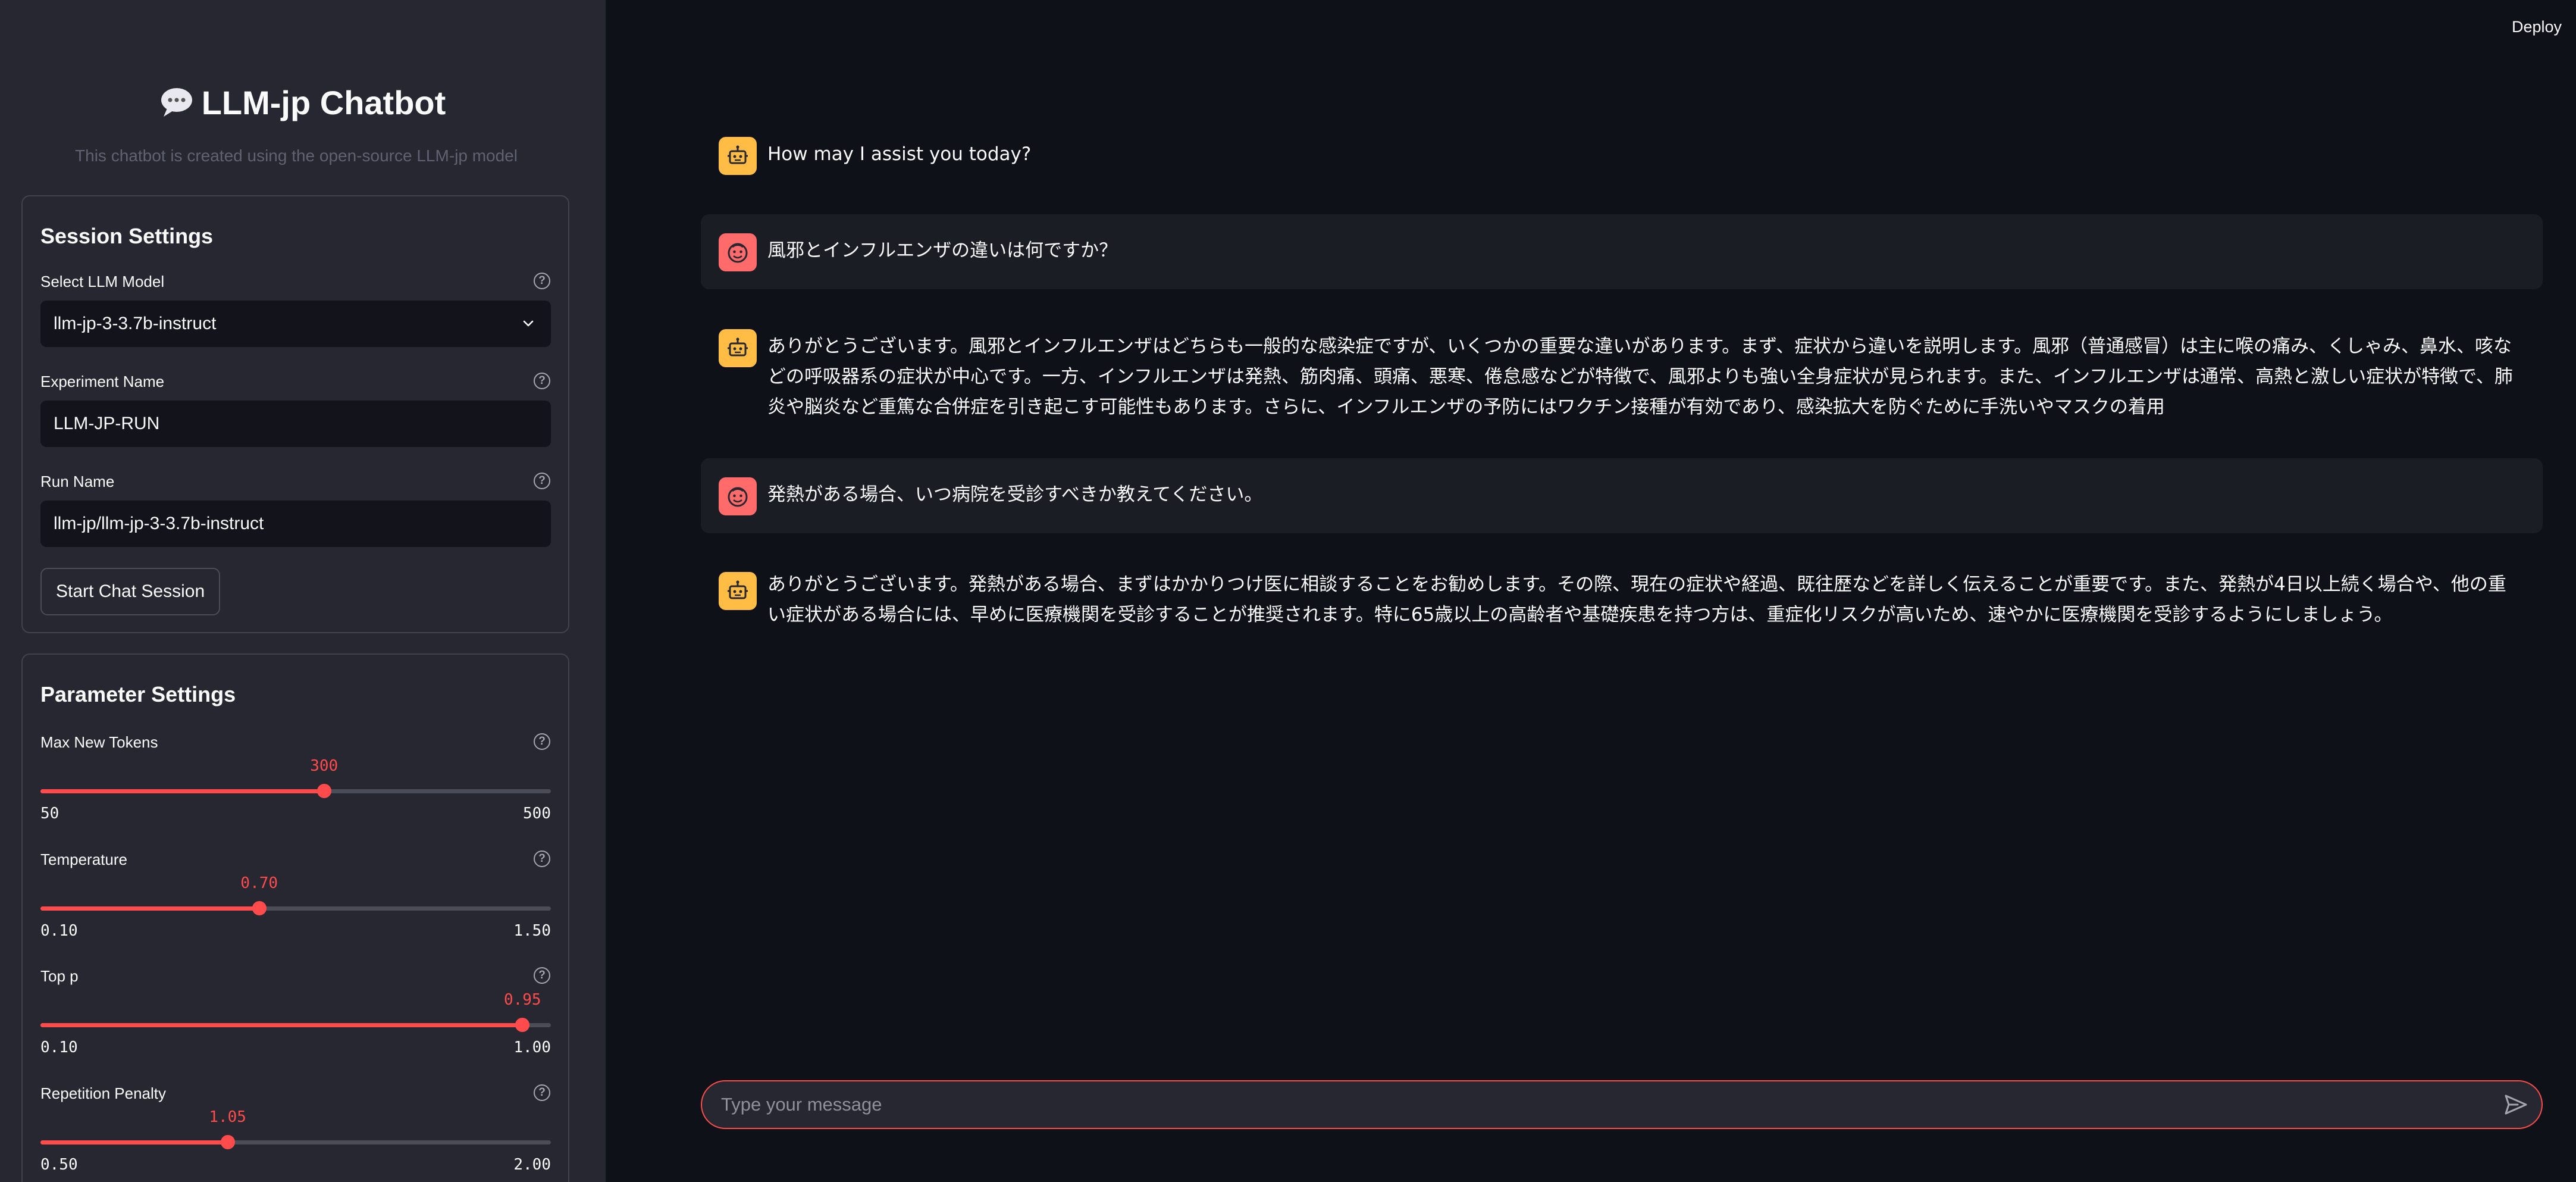 The width and height of the screenshot is (2576, 1182). What do you see at coordinates (1598, 1104) in the screenshot?
I see `chat-input` at bounding box center [1598, 1104].